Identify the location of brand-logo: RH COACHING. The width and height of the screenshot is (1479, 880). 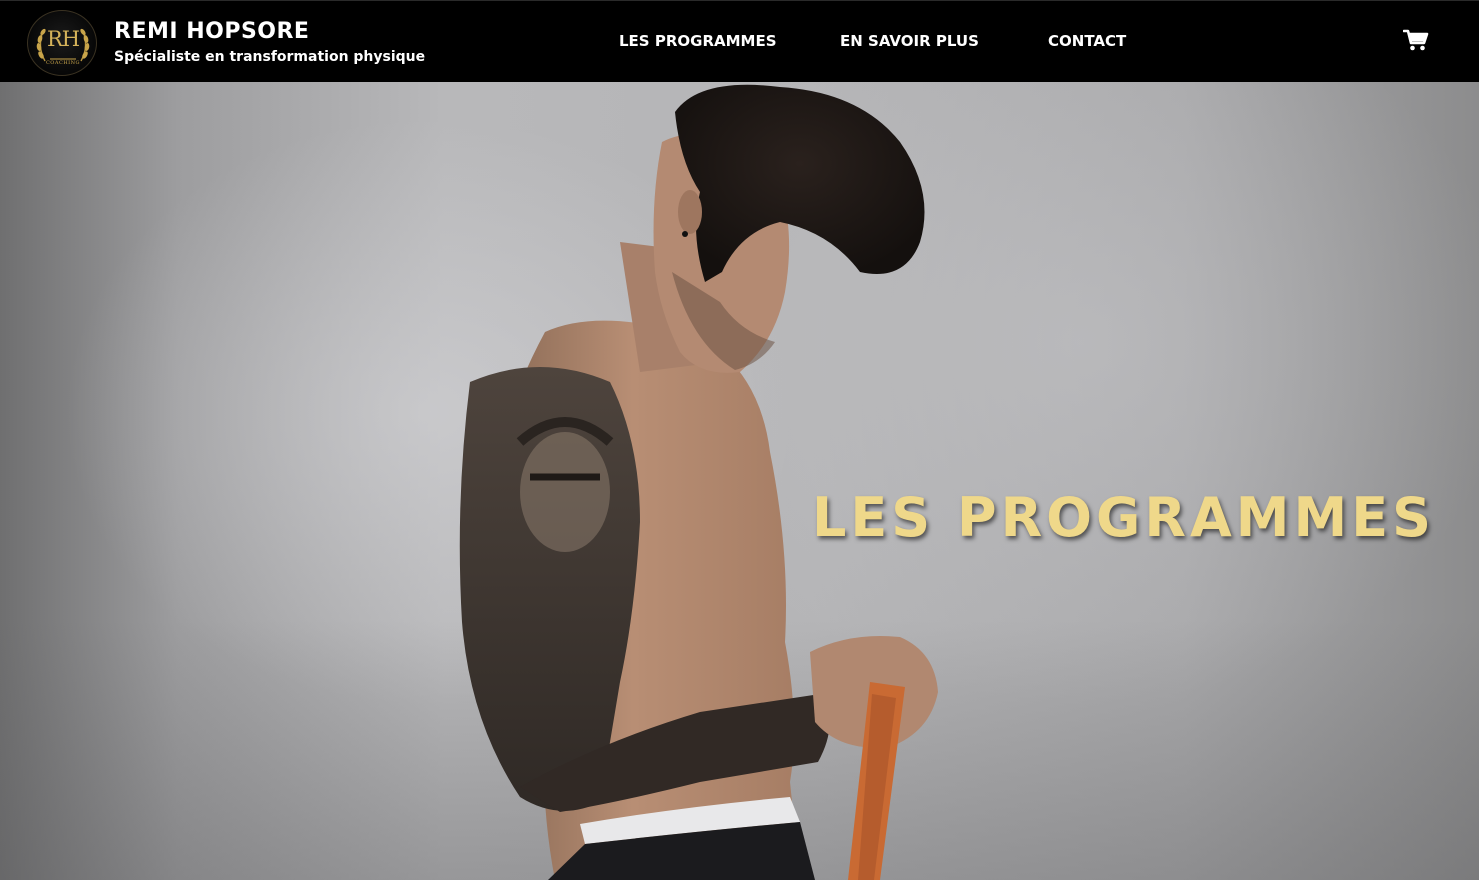
(62, 43).